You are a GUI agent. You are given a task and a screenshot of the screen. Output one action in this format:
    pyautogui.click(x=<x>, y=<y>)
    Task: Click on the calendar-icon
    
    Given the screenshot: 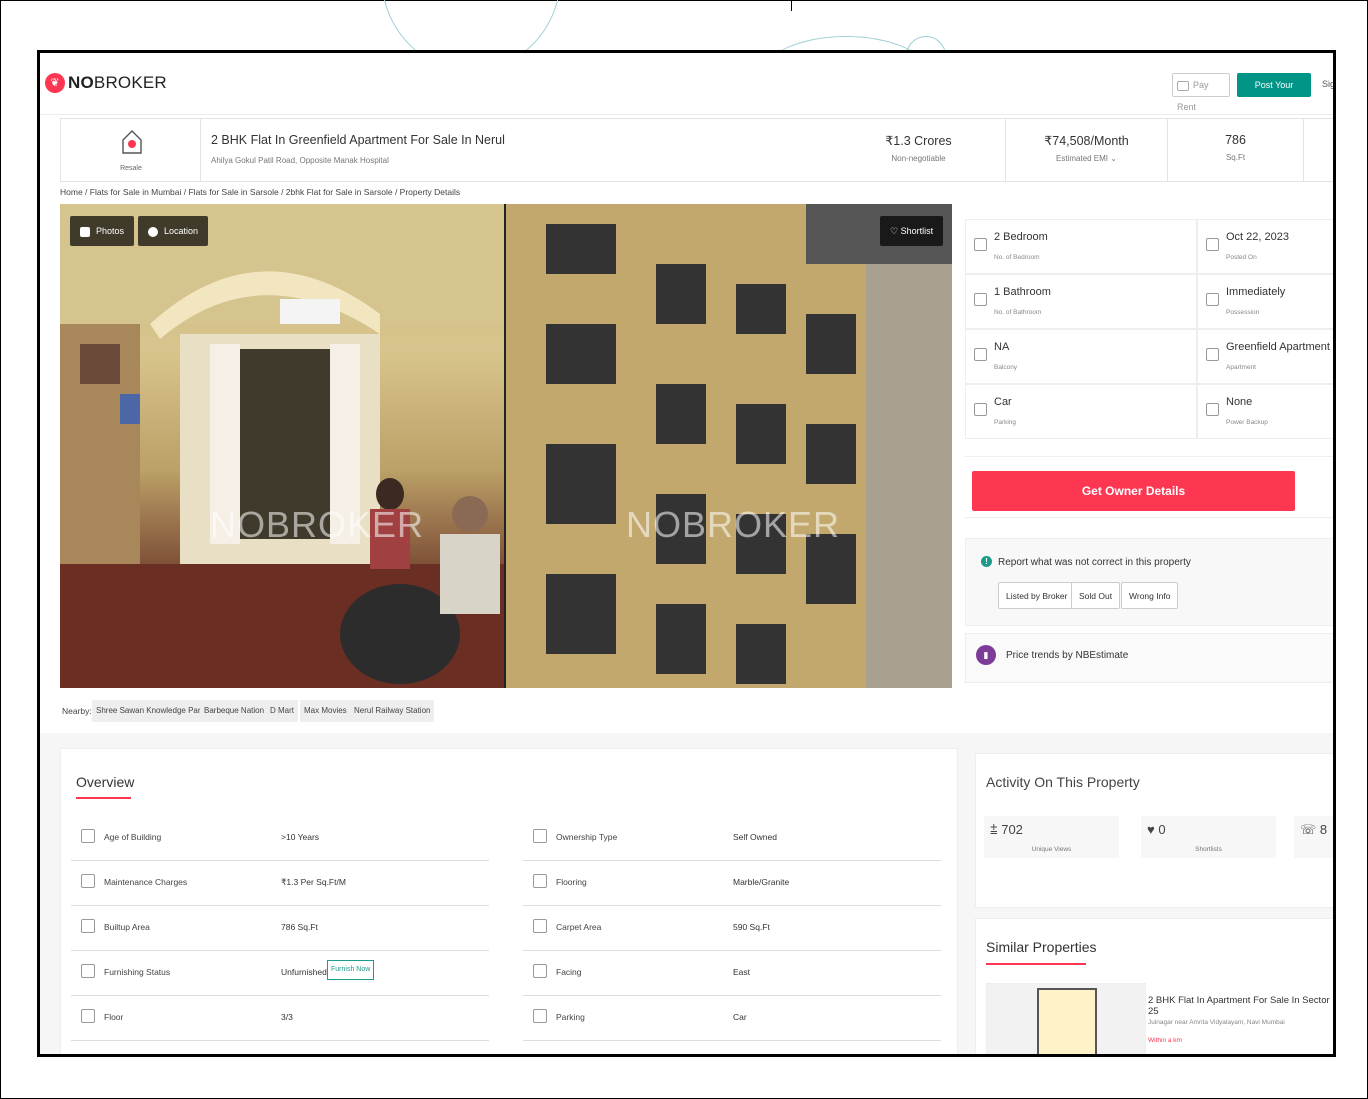 What is the action you would take?
    pyautogui.click(x=1212, y=244)
    